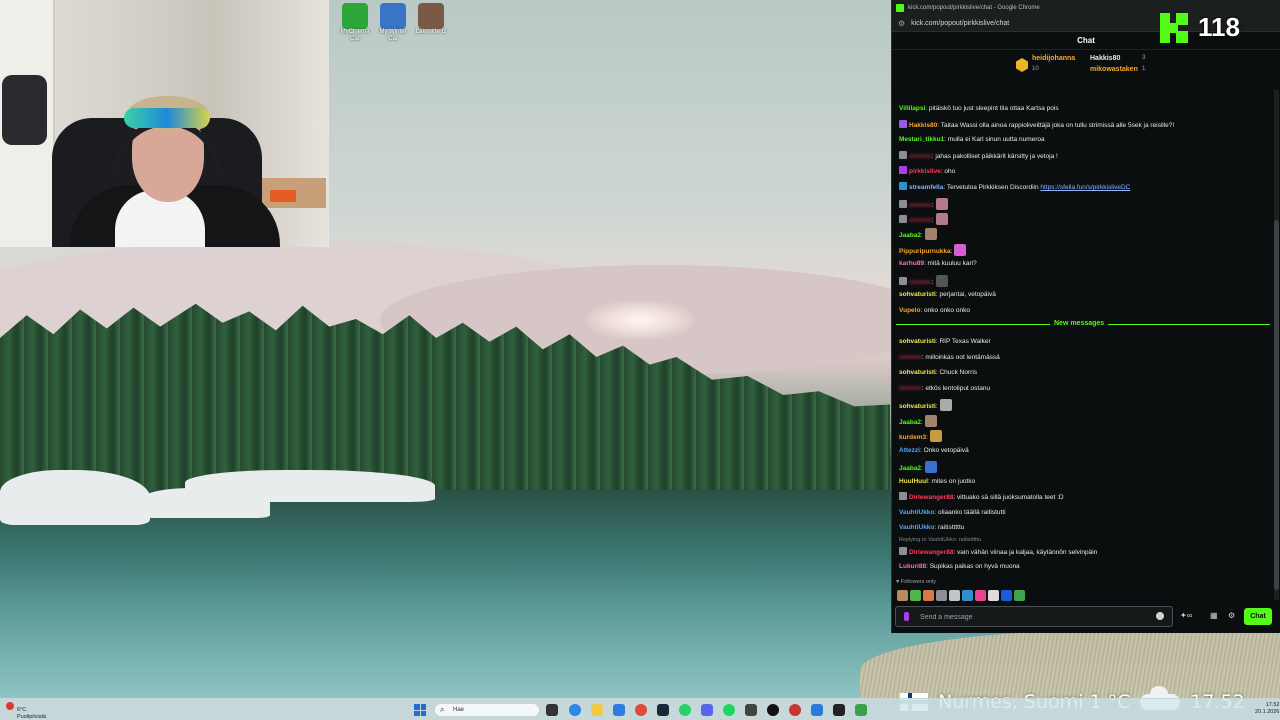  What do you see at coordinates (925, 171) in the screenshot?
I see `chat-username: pirkkislive` at bounding box center [925, 171].